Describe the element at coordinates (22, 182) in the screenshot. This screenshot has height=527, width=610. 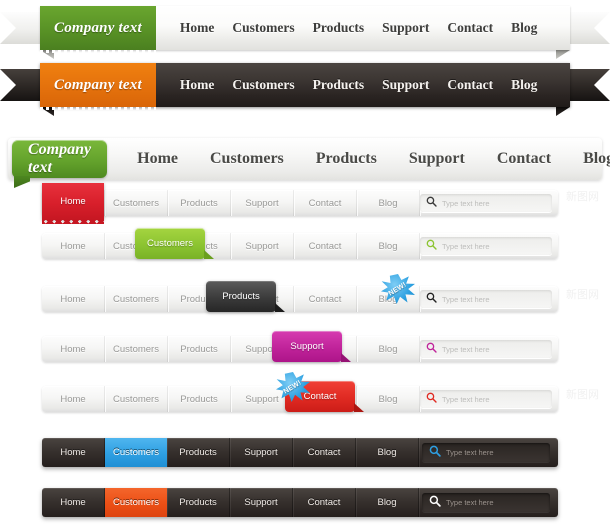
I see `brand-fold-tail` at that location.